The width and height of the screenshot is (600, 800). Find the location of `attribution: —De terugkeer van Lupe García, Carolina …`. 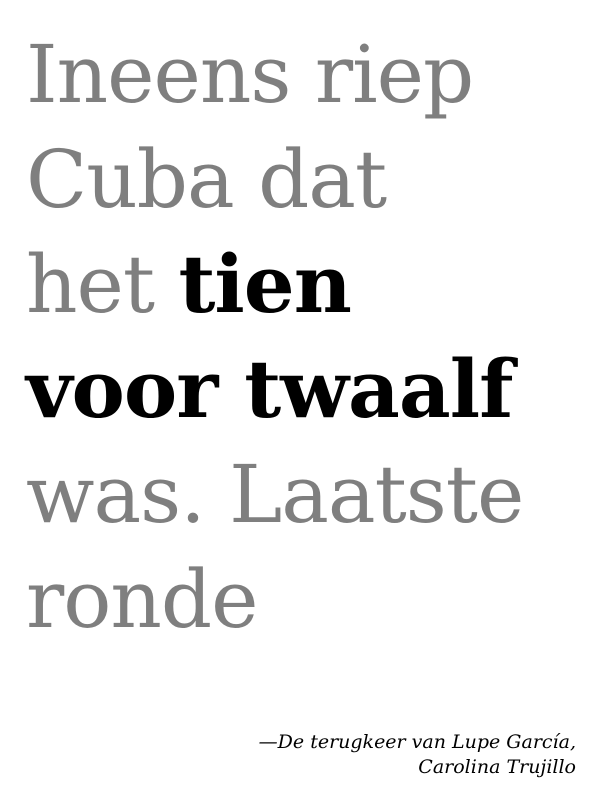

attribution: —De terugkeer van Lupe García, Carolina … is located at coordinates (417, 755).